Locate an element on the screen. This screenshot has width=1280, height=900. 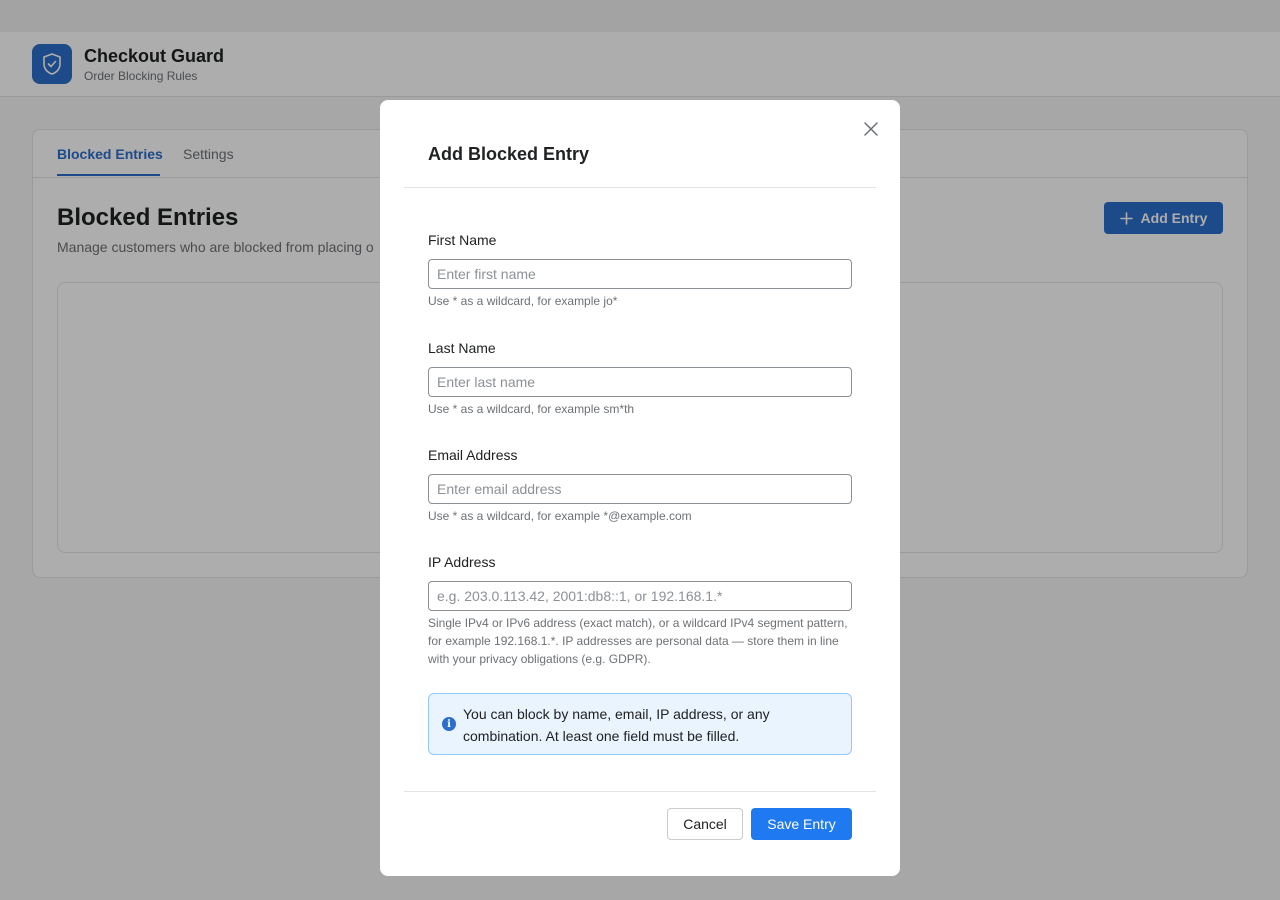
last-name-label: Last Name is located at coordinates (462, 348).